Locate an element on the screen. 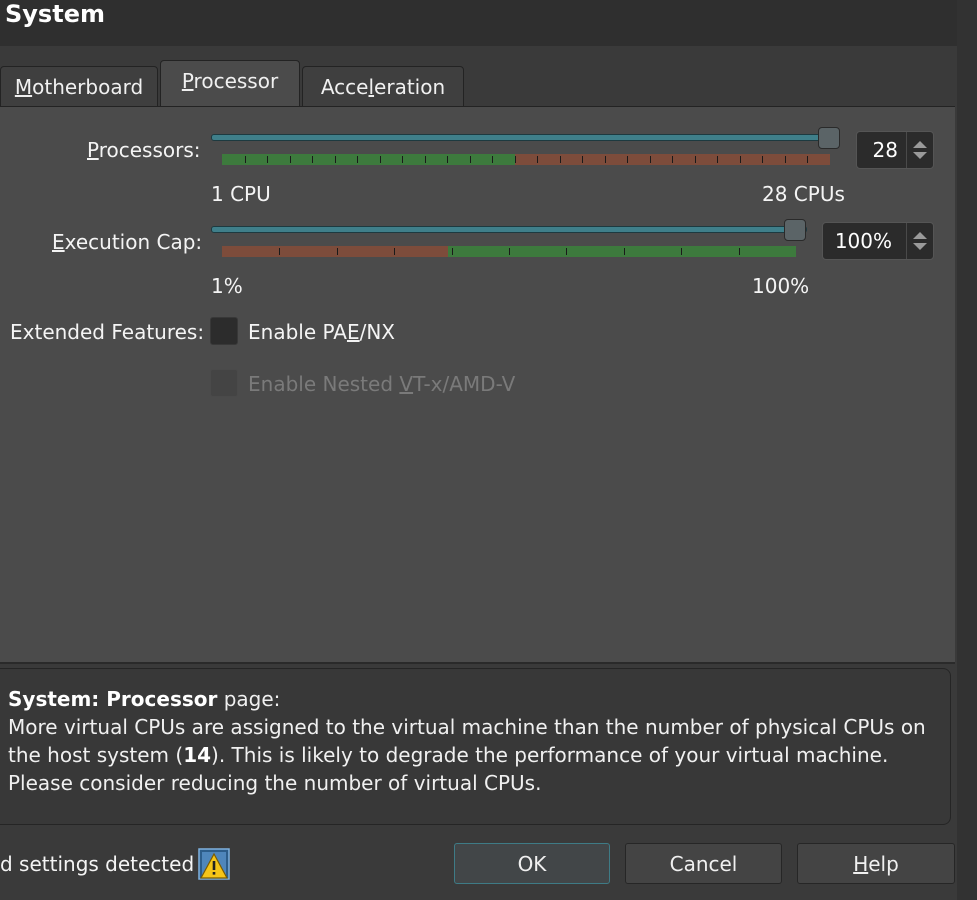  tab-processor: Processor is located at coordinates (230, 83).